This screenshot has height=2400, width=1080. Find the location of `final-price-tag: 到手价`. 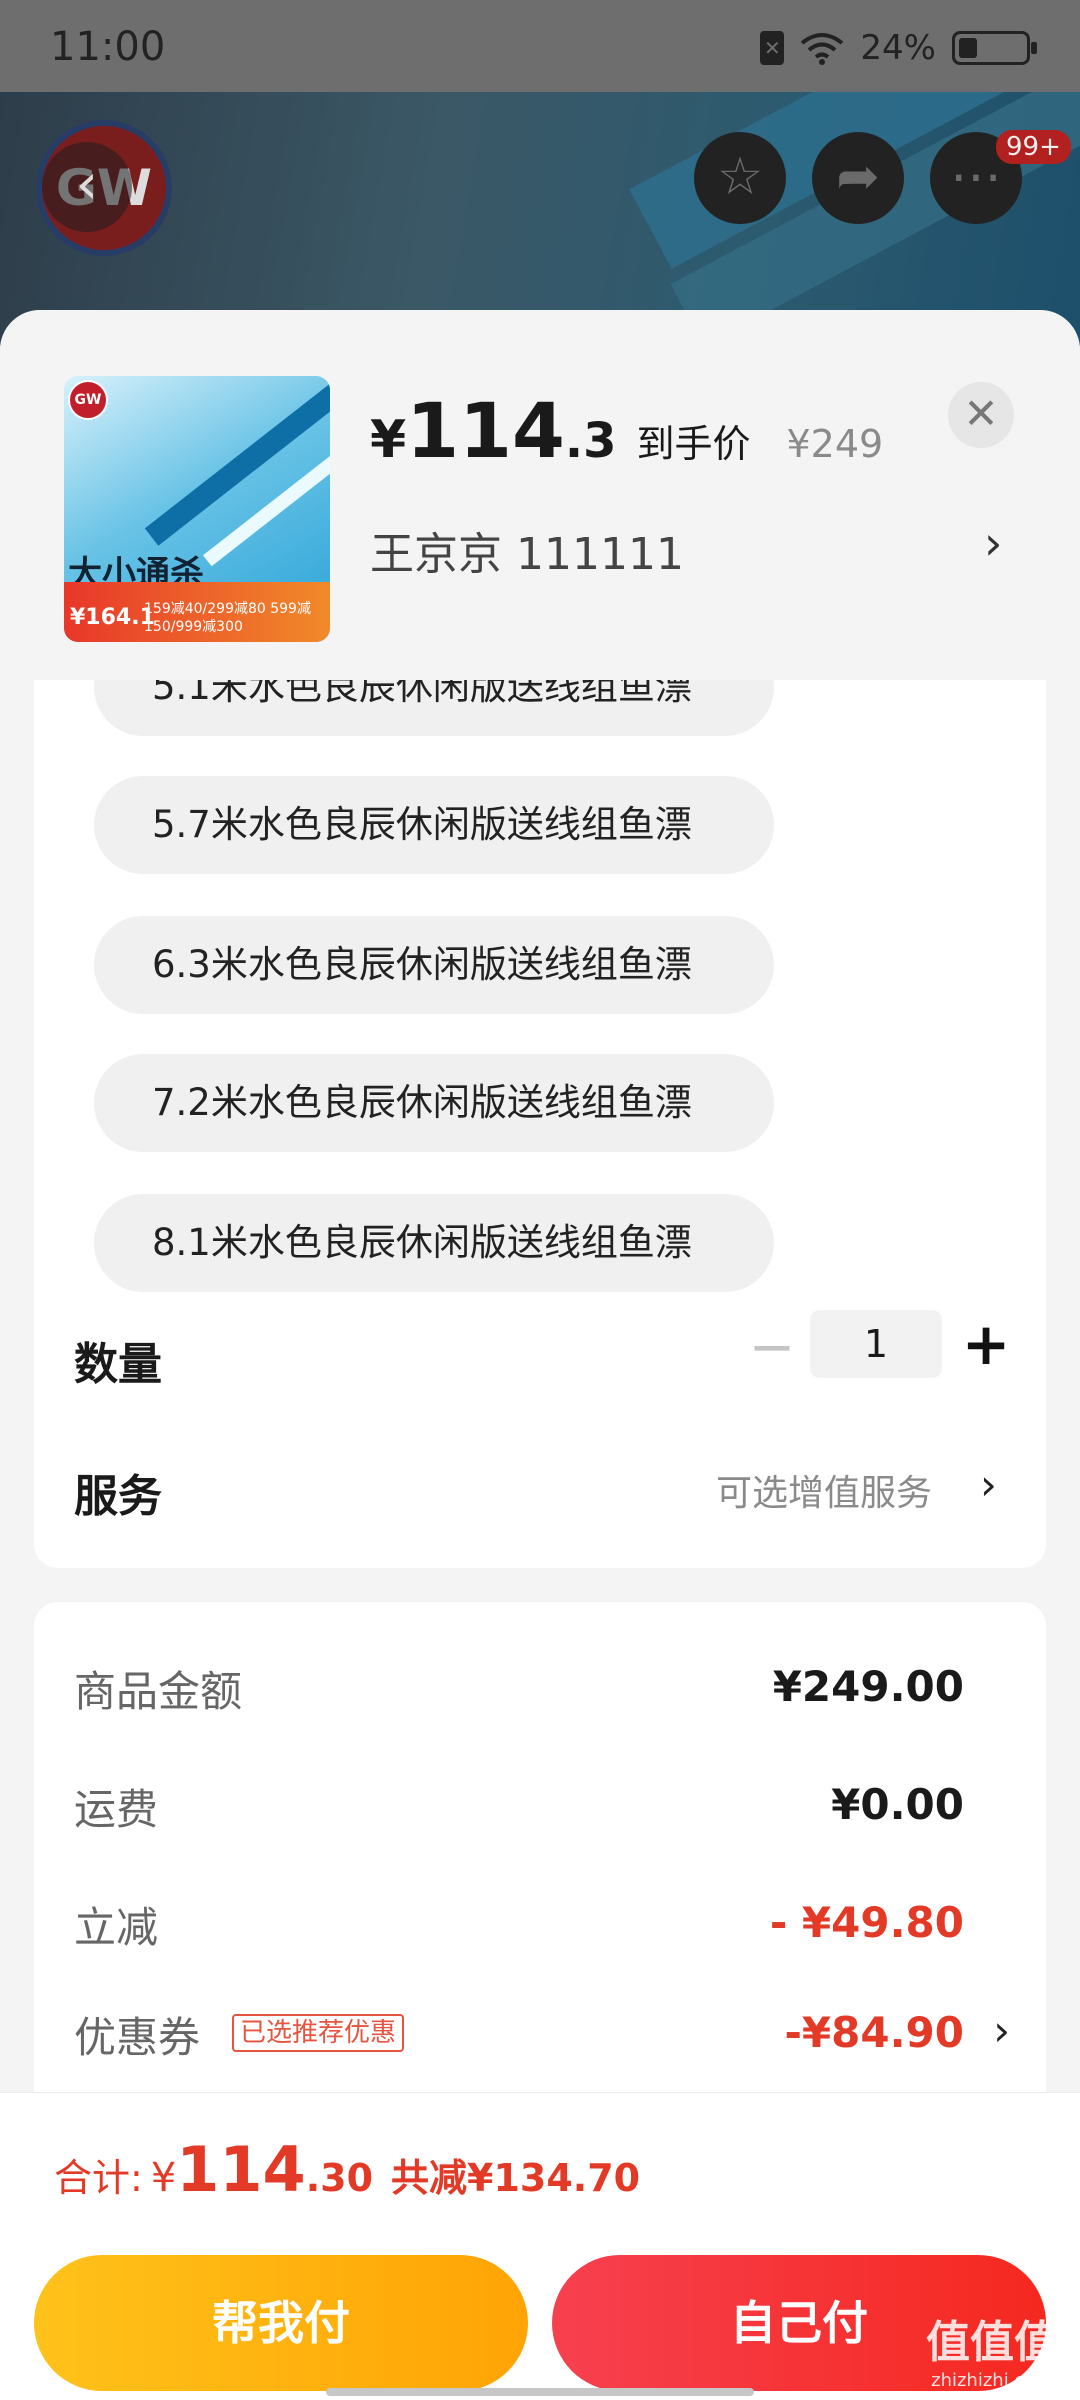

final-price-tag: 到手价 is located at coordinates (693, 444).